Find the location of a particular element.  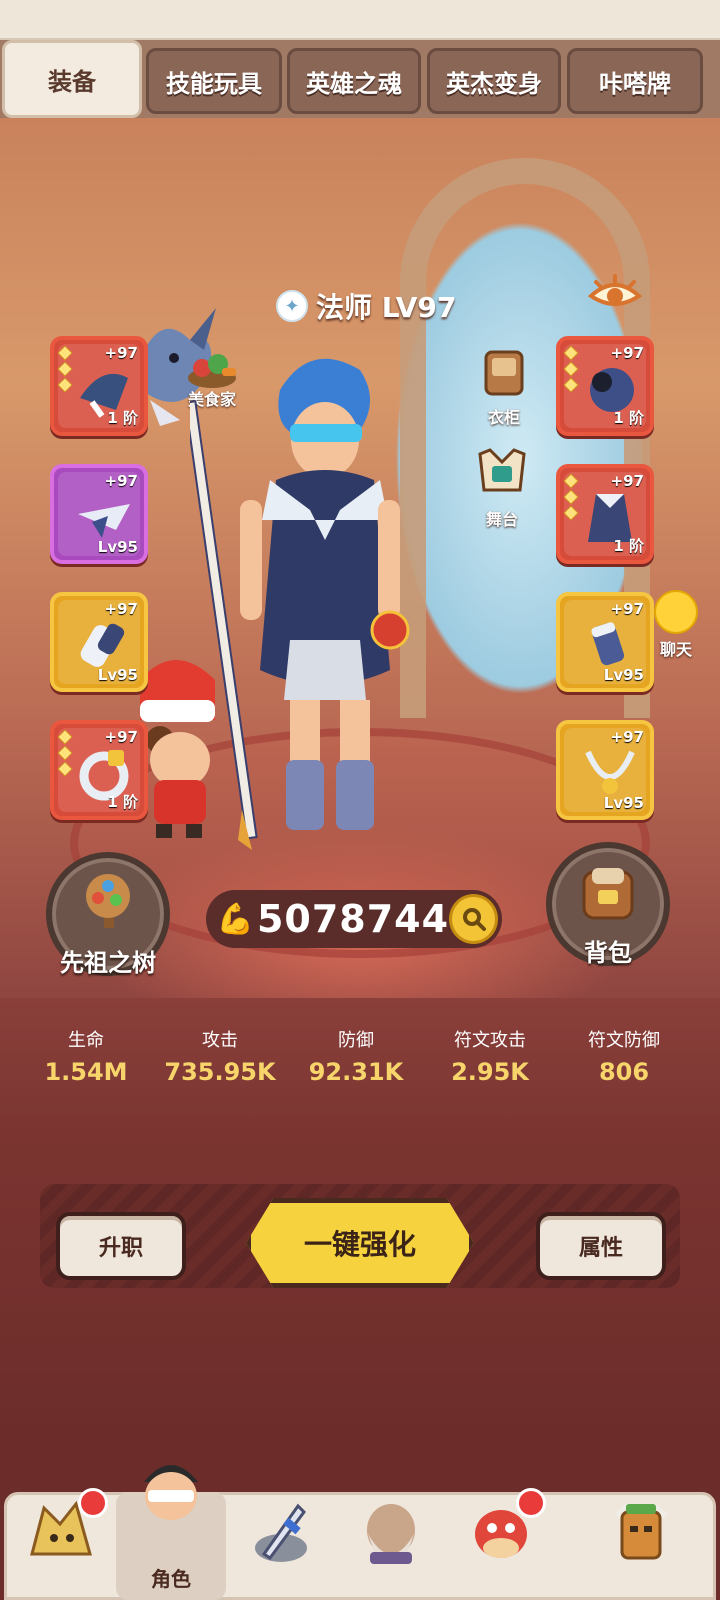

top-strip is located at coordinates (360, 20).